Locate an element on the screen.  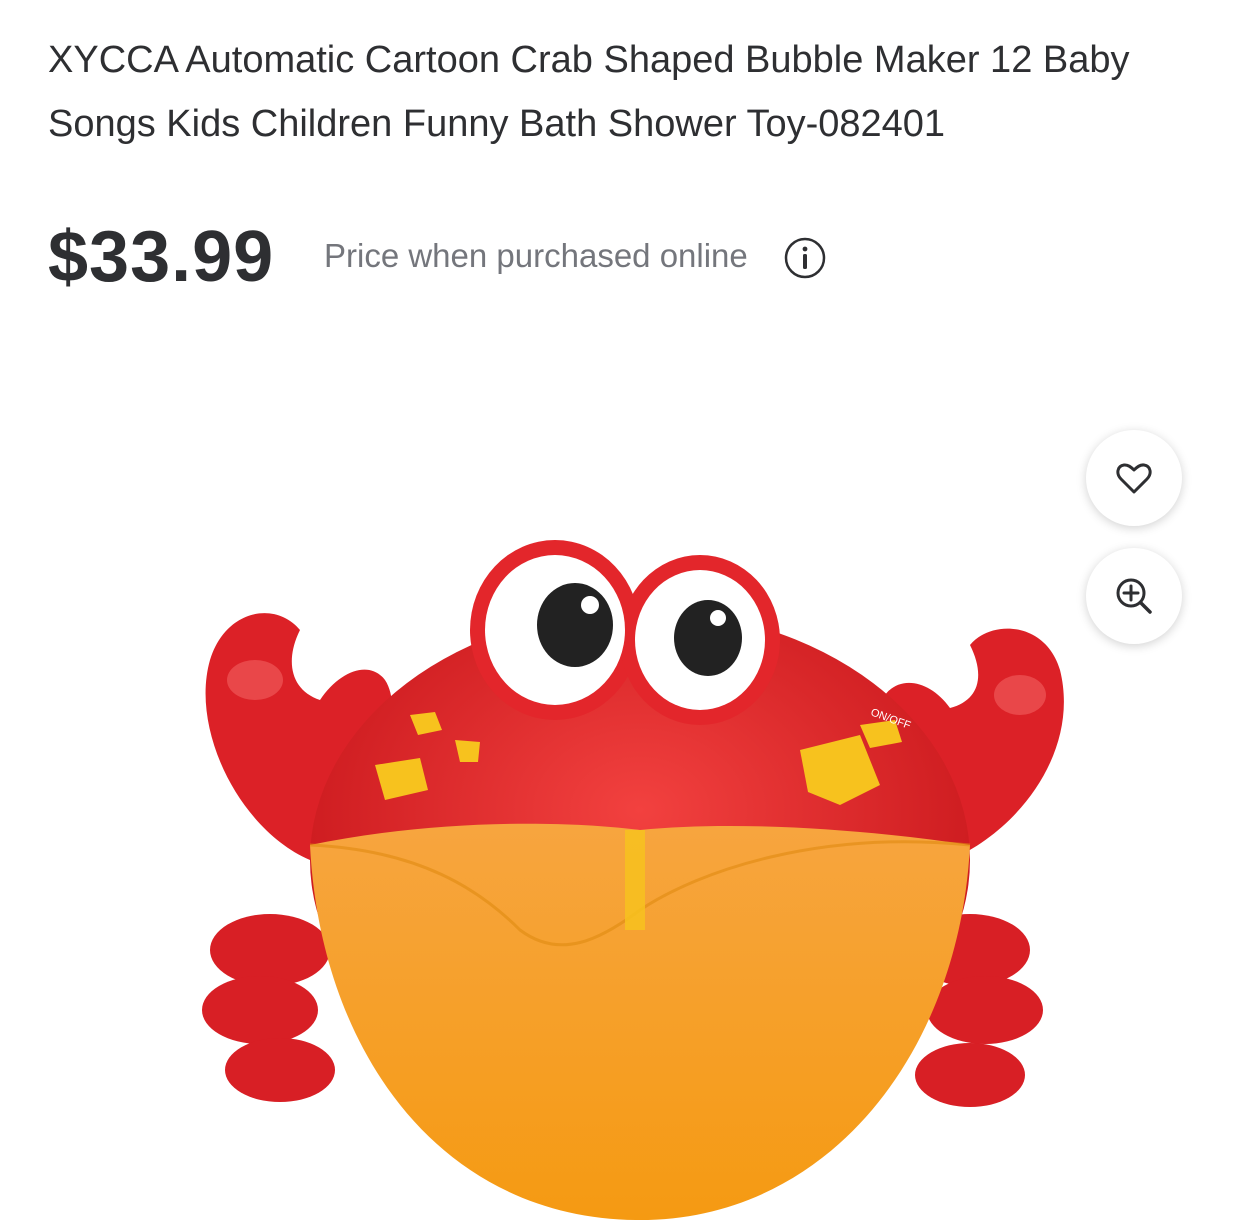
price-note: Price when purchased online is located at coordinates (536, 255).